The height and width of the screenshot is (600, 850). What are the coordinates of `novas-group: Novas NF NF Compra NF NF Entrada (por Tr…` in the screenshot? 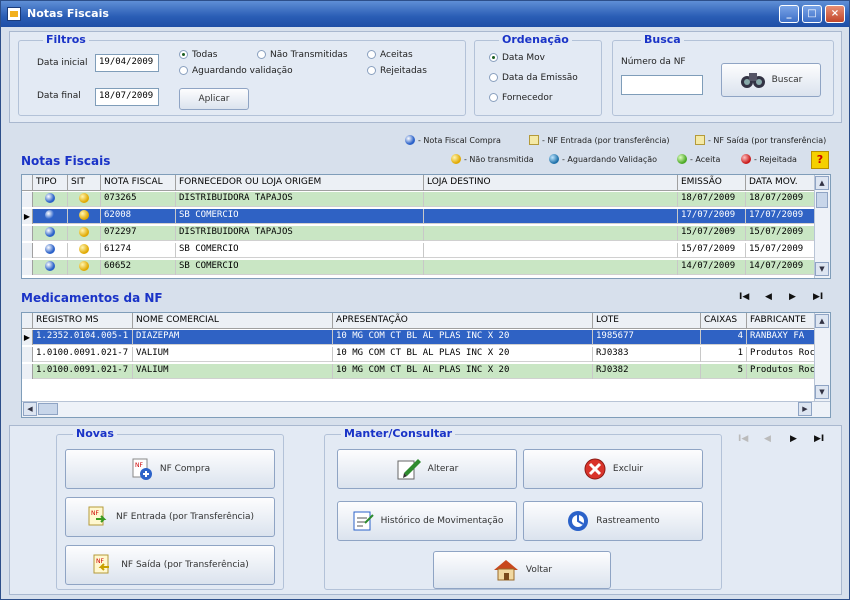 It's located at (170, 508).